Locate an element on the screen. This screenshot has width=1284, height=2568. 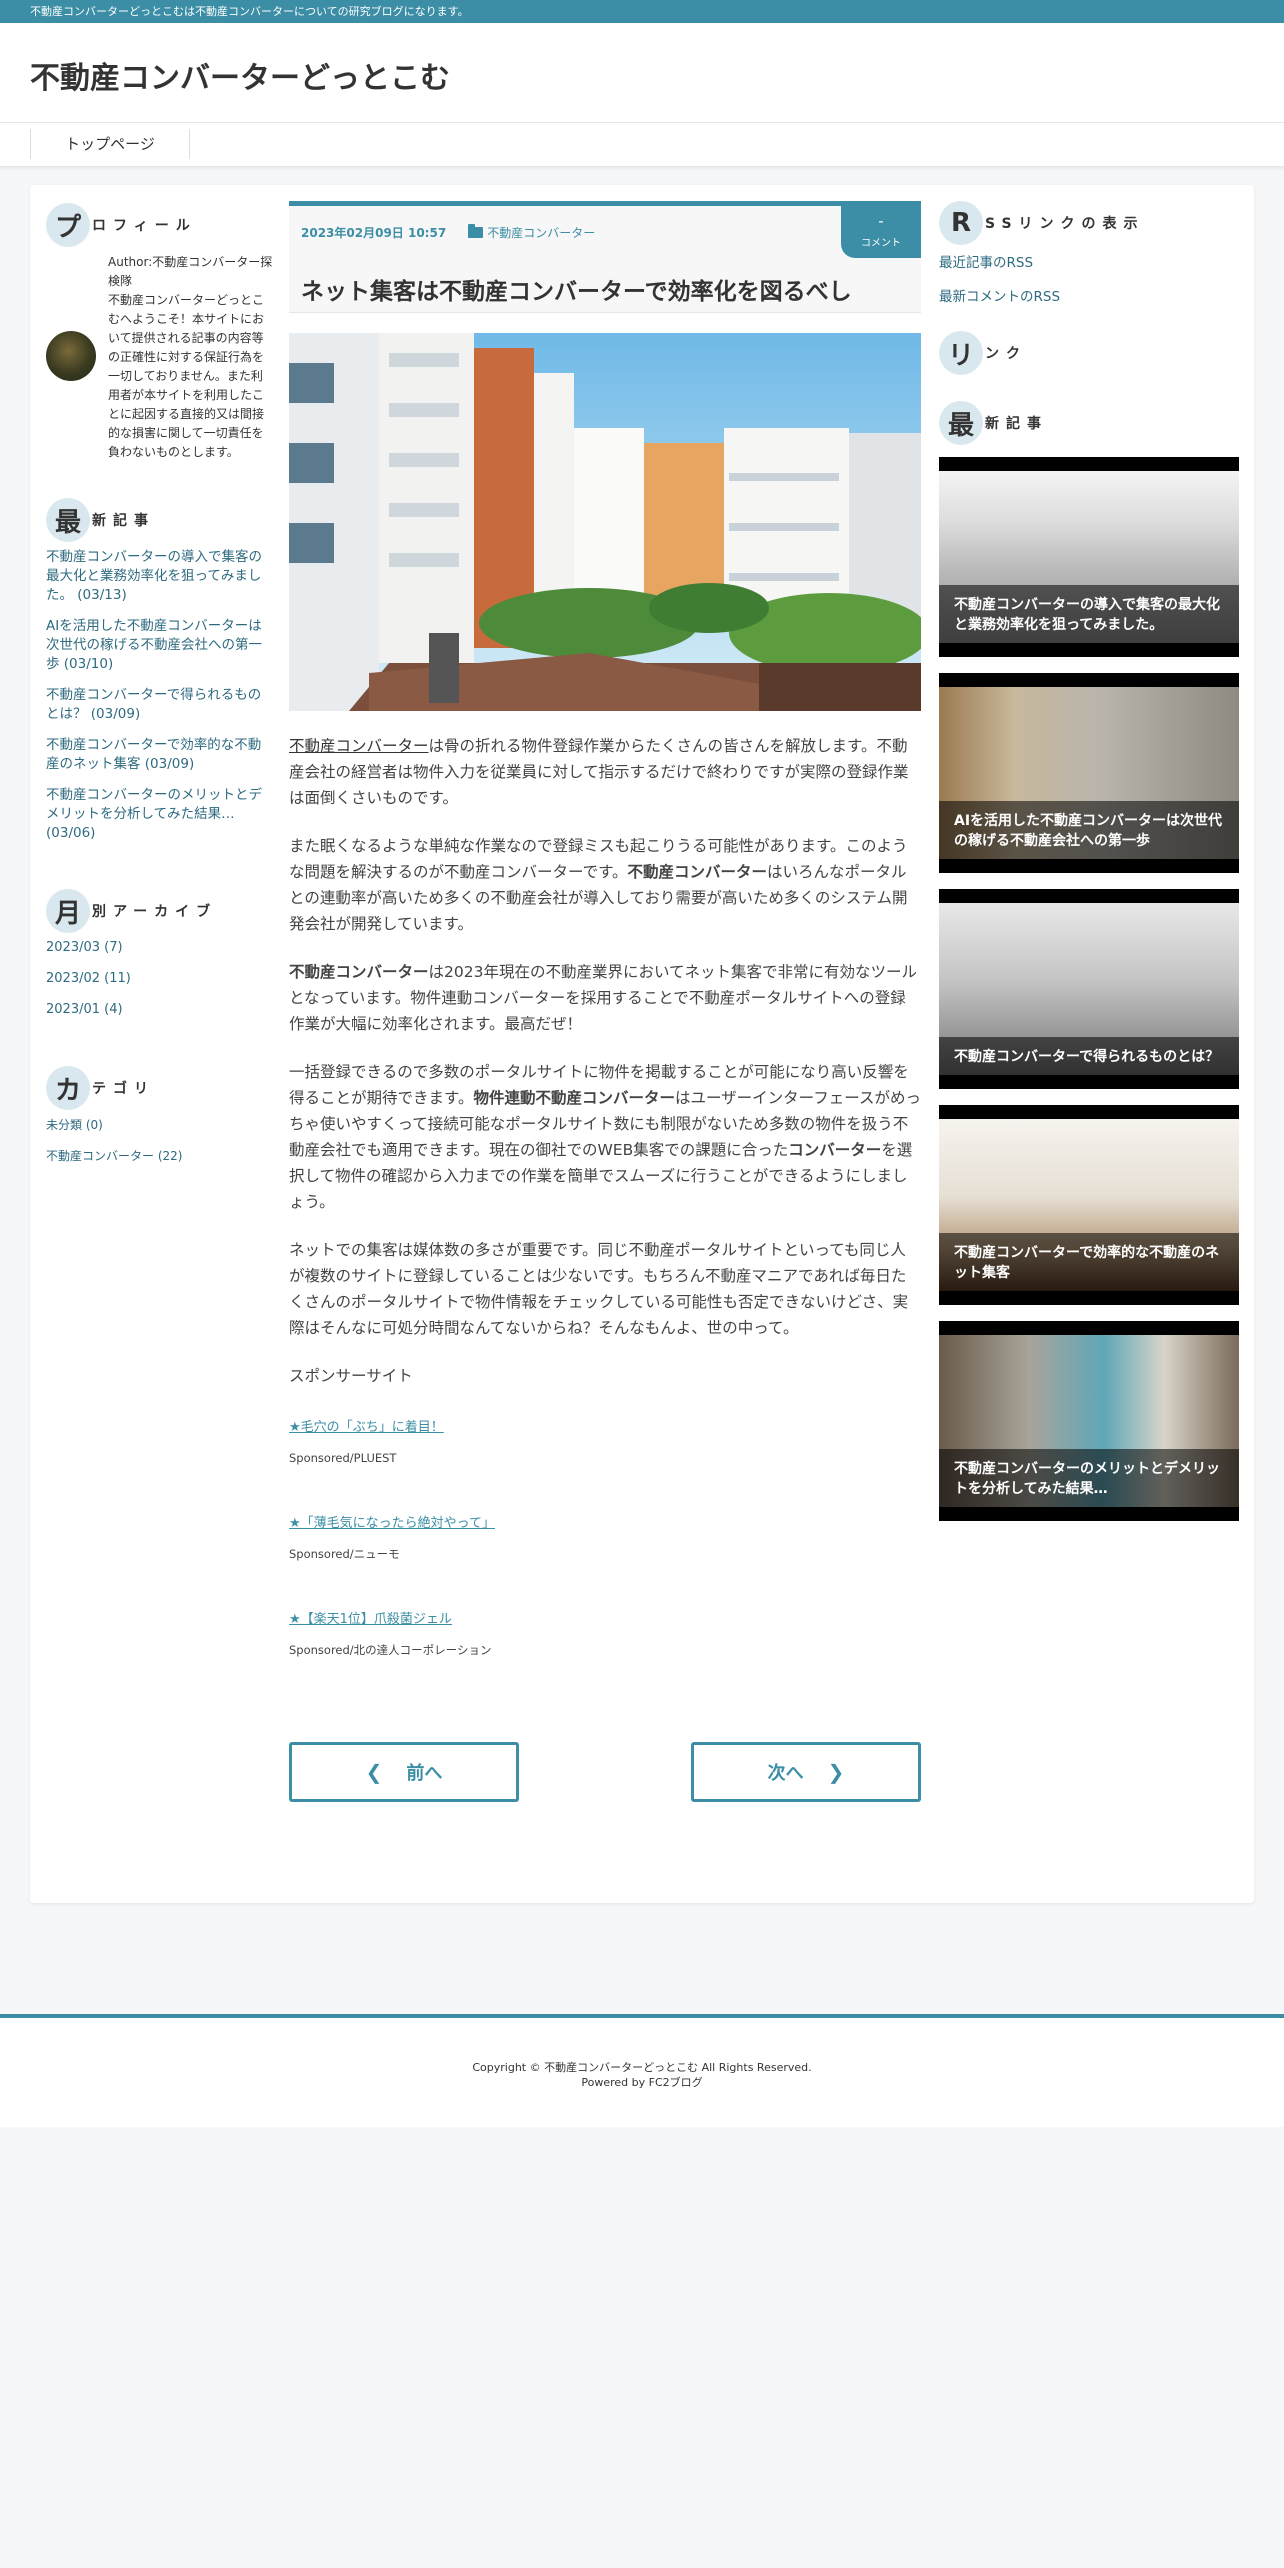
category-link: 不動産コンバーター (22) is located at coordinates (160, 1156).